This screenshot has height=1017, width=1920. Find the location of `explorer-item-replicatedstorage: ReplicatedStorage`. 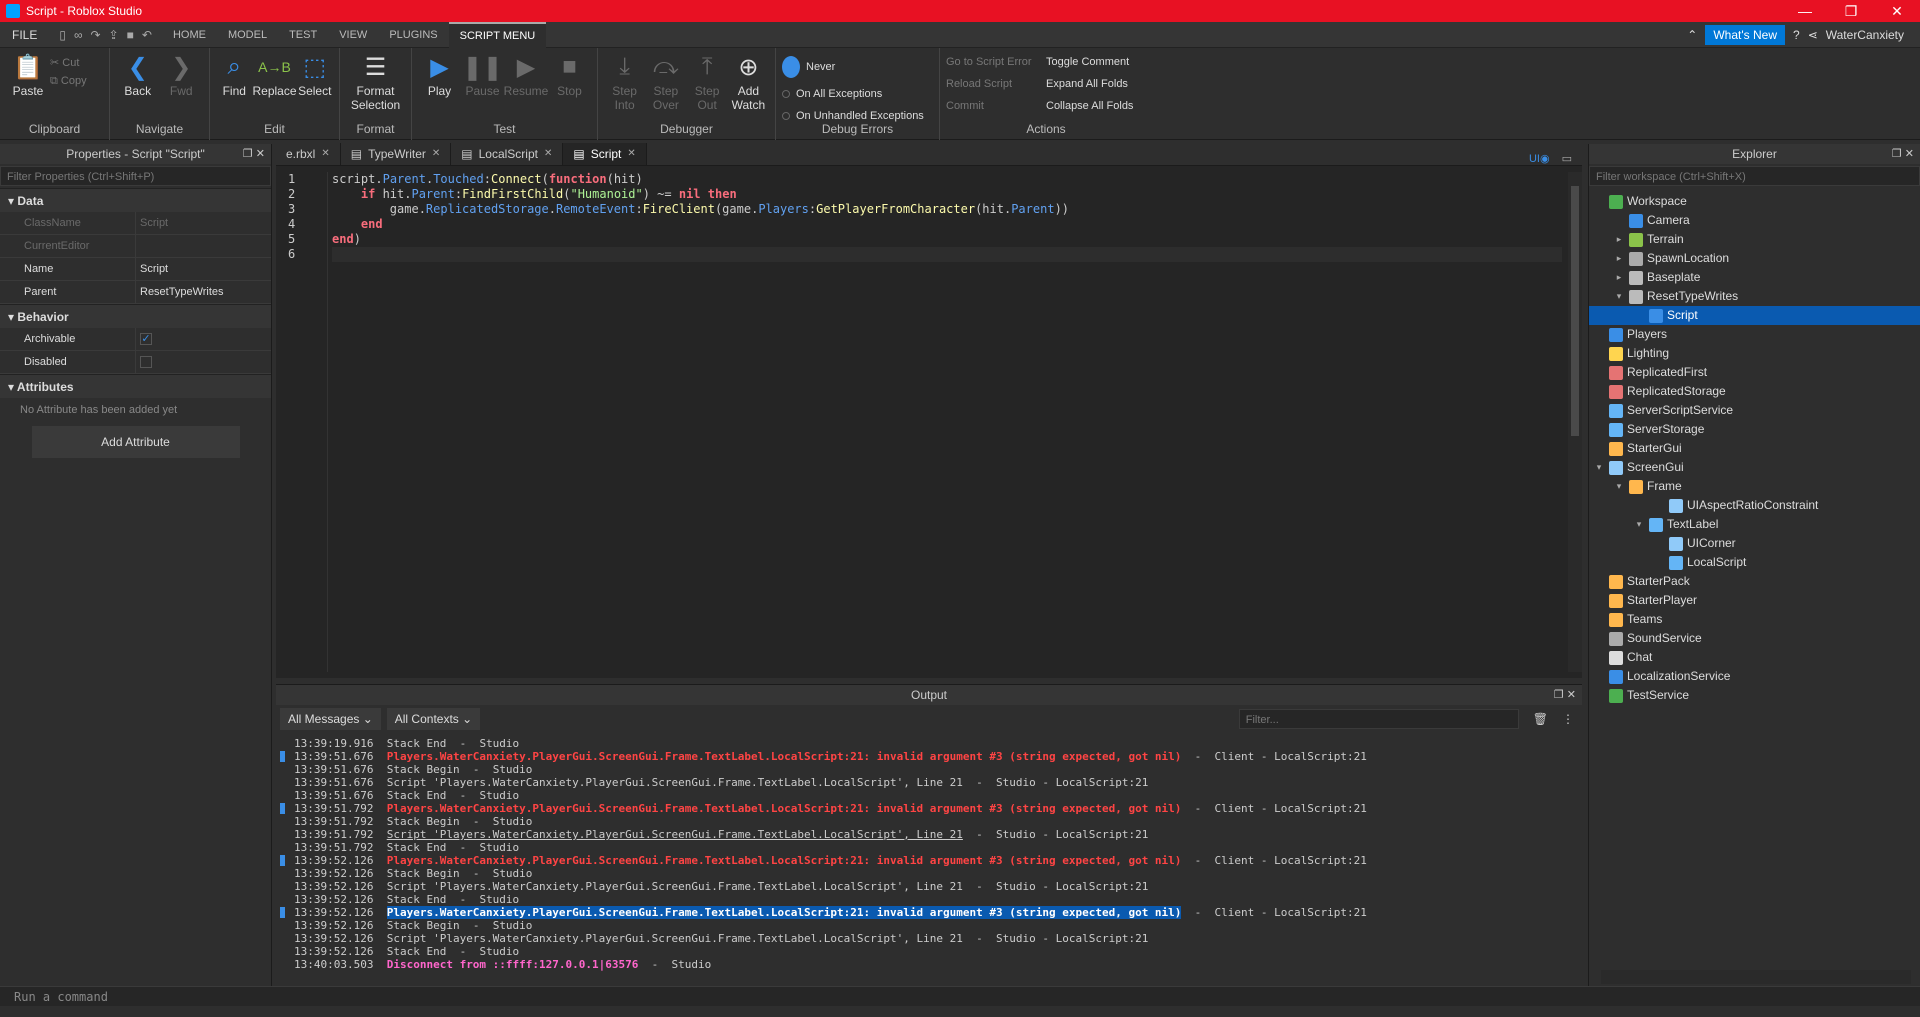

explorer-item-replicatedstorage: ReplicatedStorage is located at coordinates (1754, 391).